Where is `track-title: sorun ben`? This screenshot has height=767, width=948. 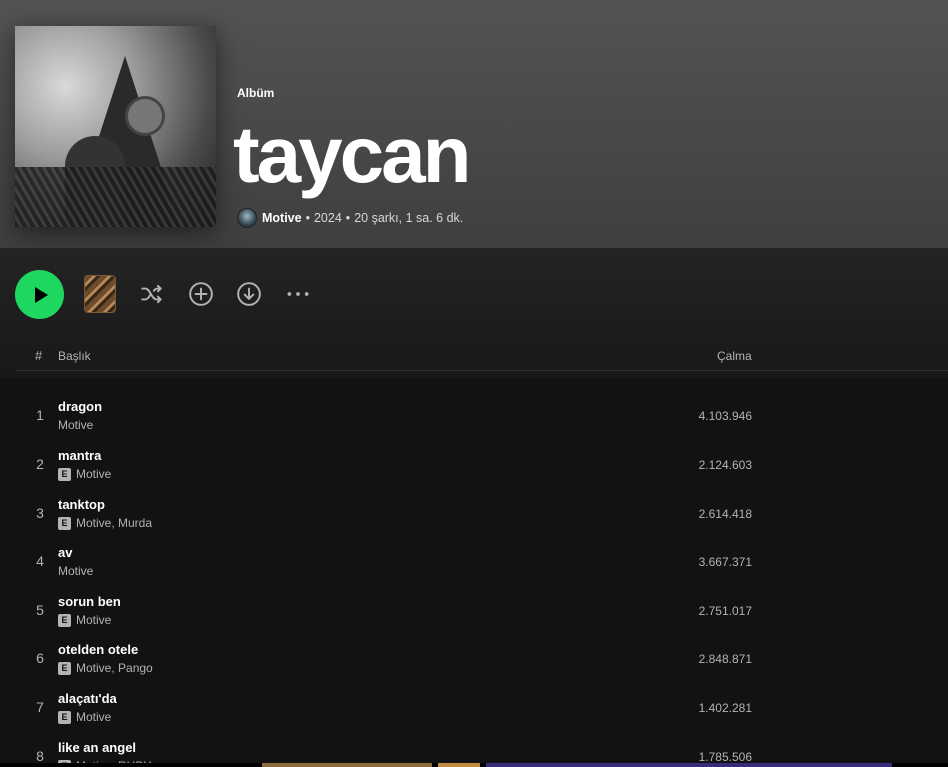 track-title: sorun ben is located at coordinates (89, 601).